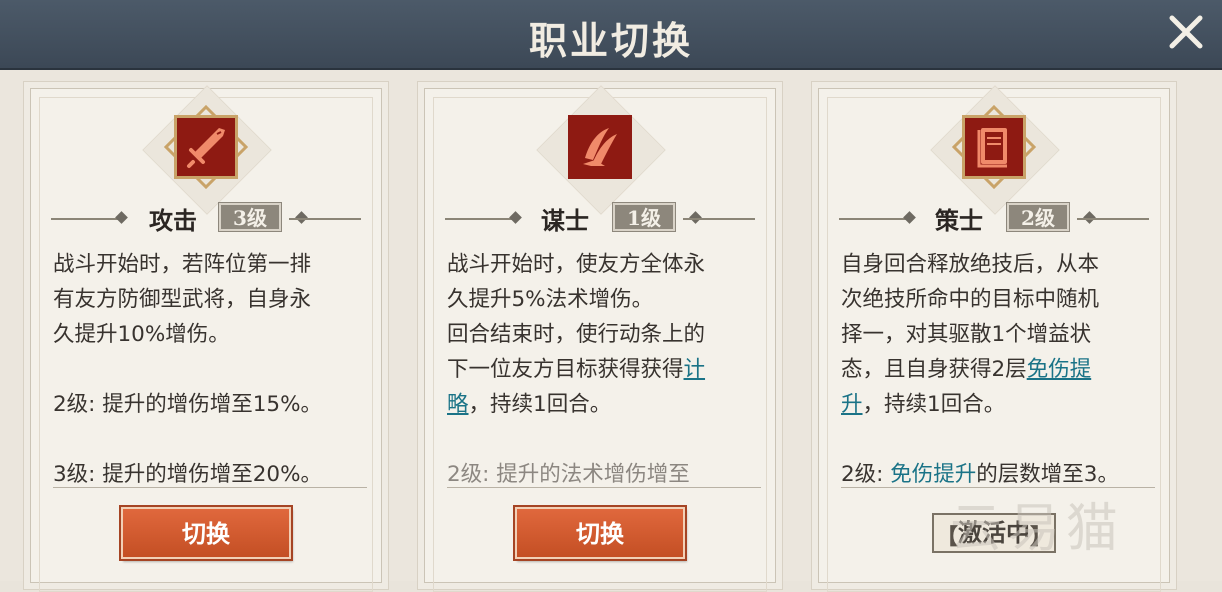  I want to click on keyword-link: 略, so click(458, 404).